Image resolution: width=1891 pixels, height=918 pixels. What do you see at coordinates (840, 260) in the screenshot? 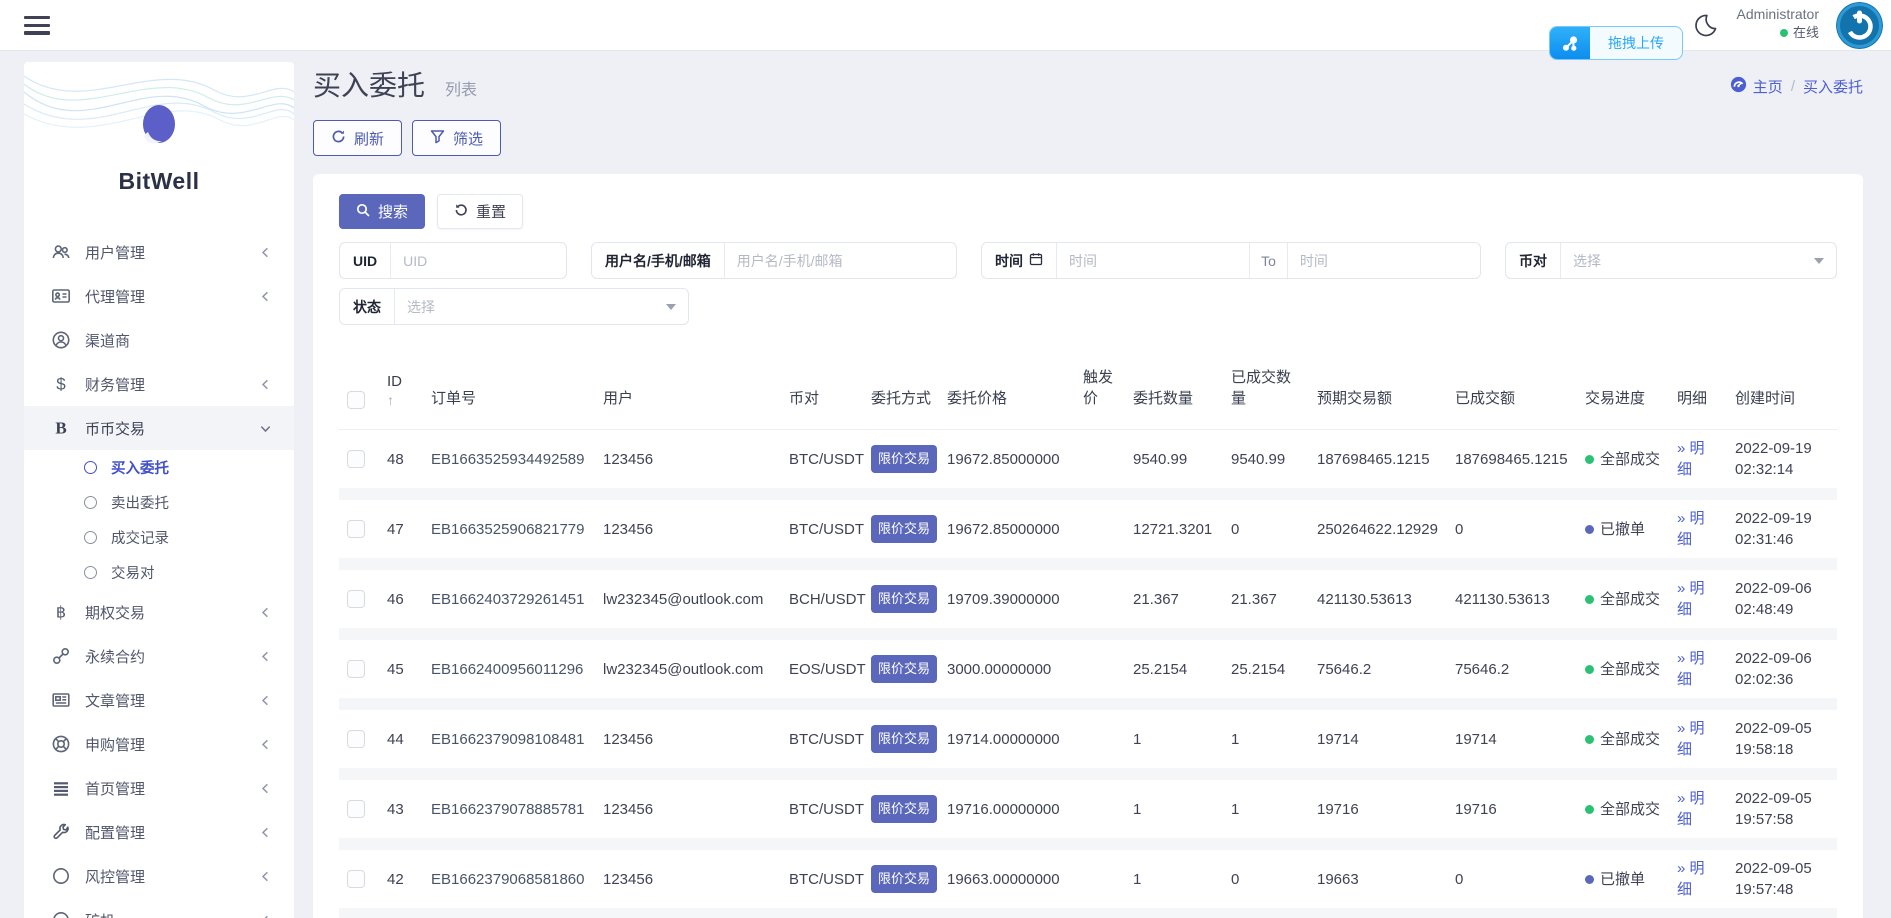
I see `user-input` at bounding box center [840, 260].